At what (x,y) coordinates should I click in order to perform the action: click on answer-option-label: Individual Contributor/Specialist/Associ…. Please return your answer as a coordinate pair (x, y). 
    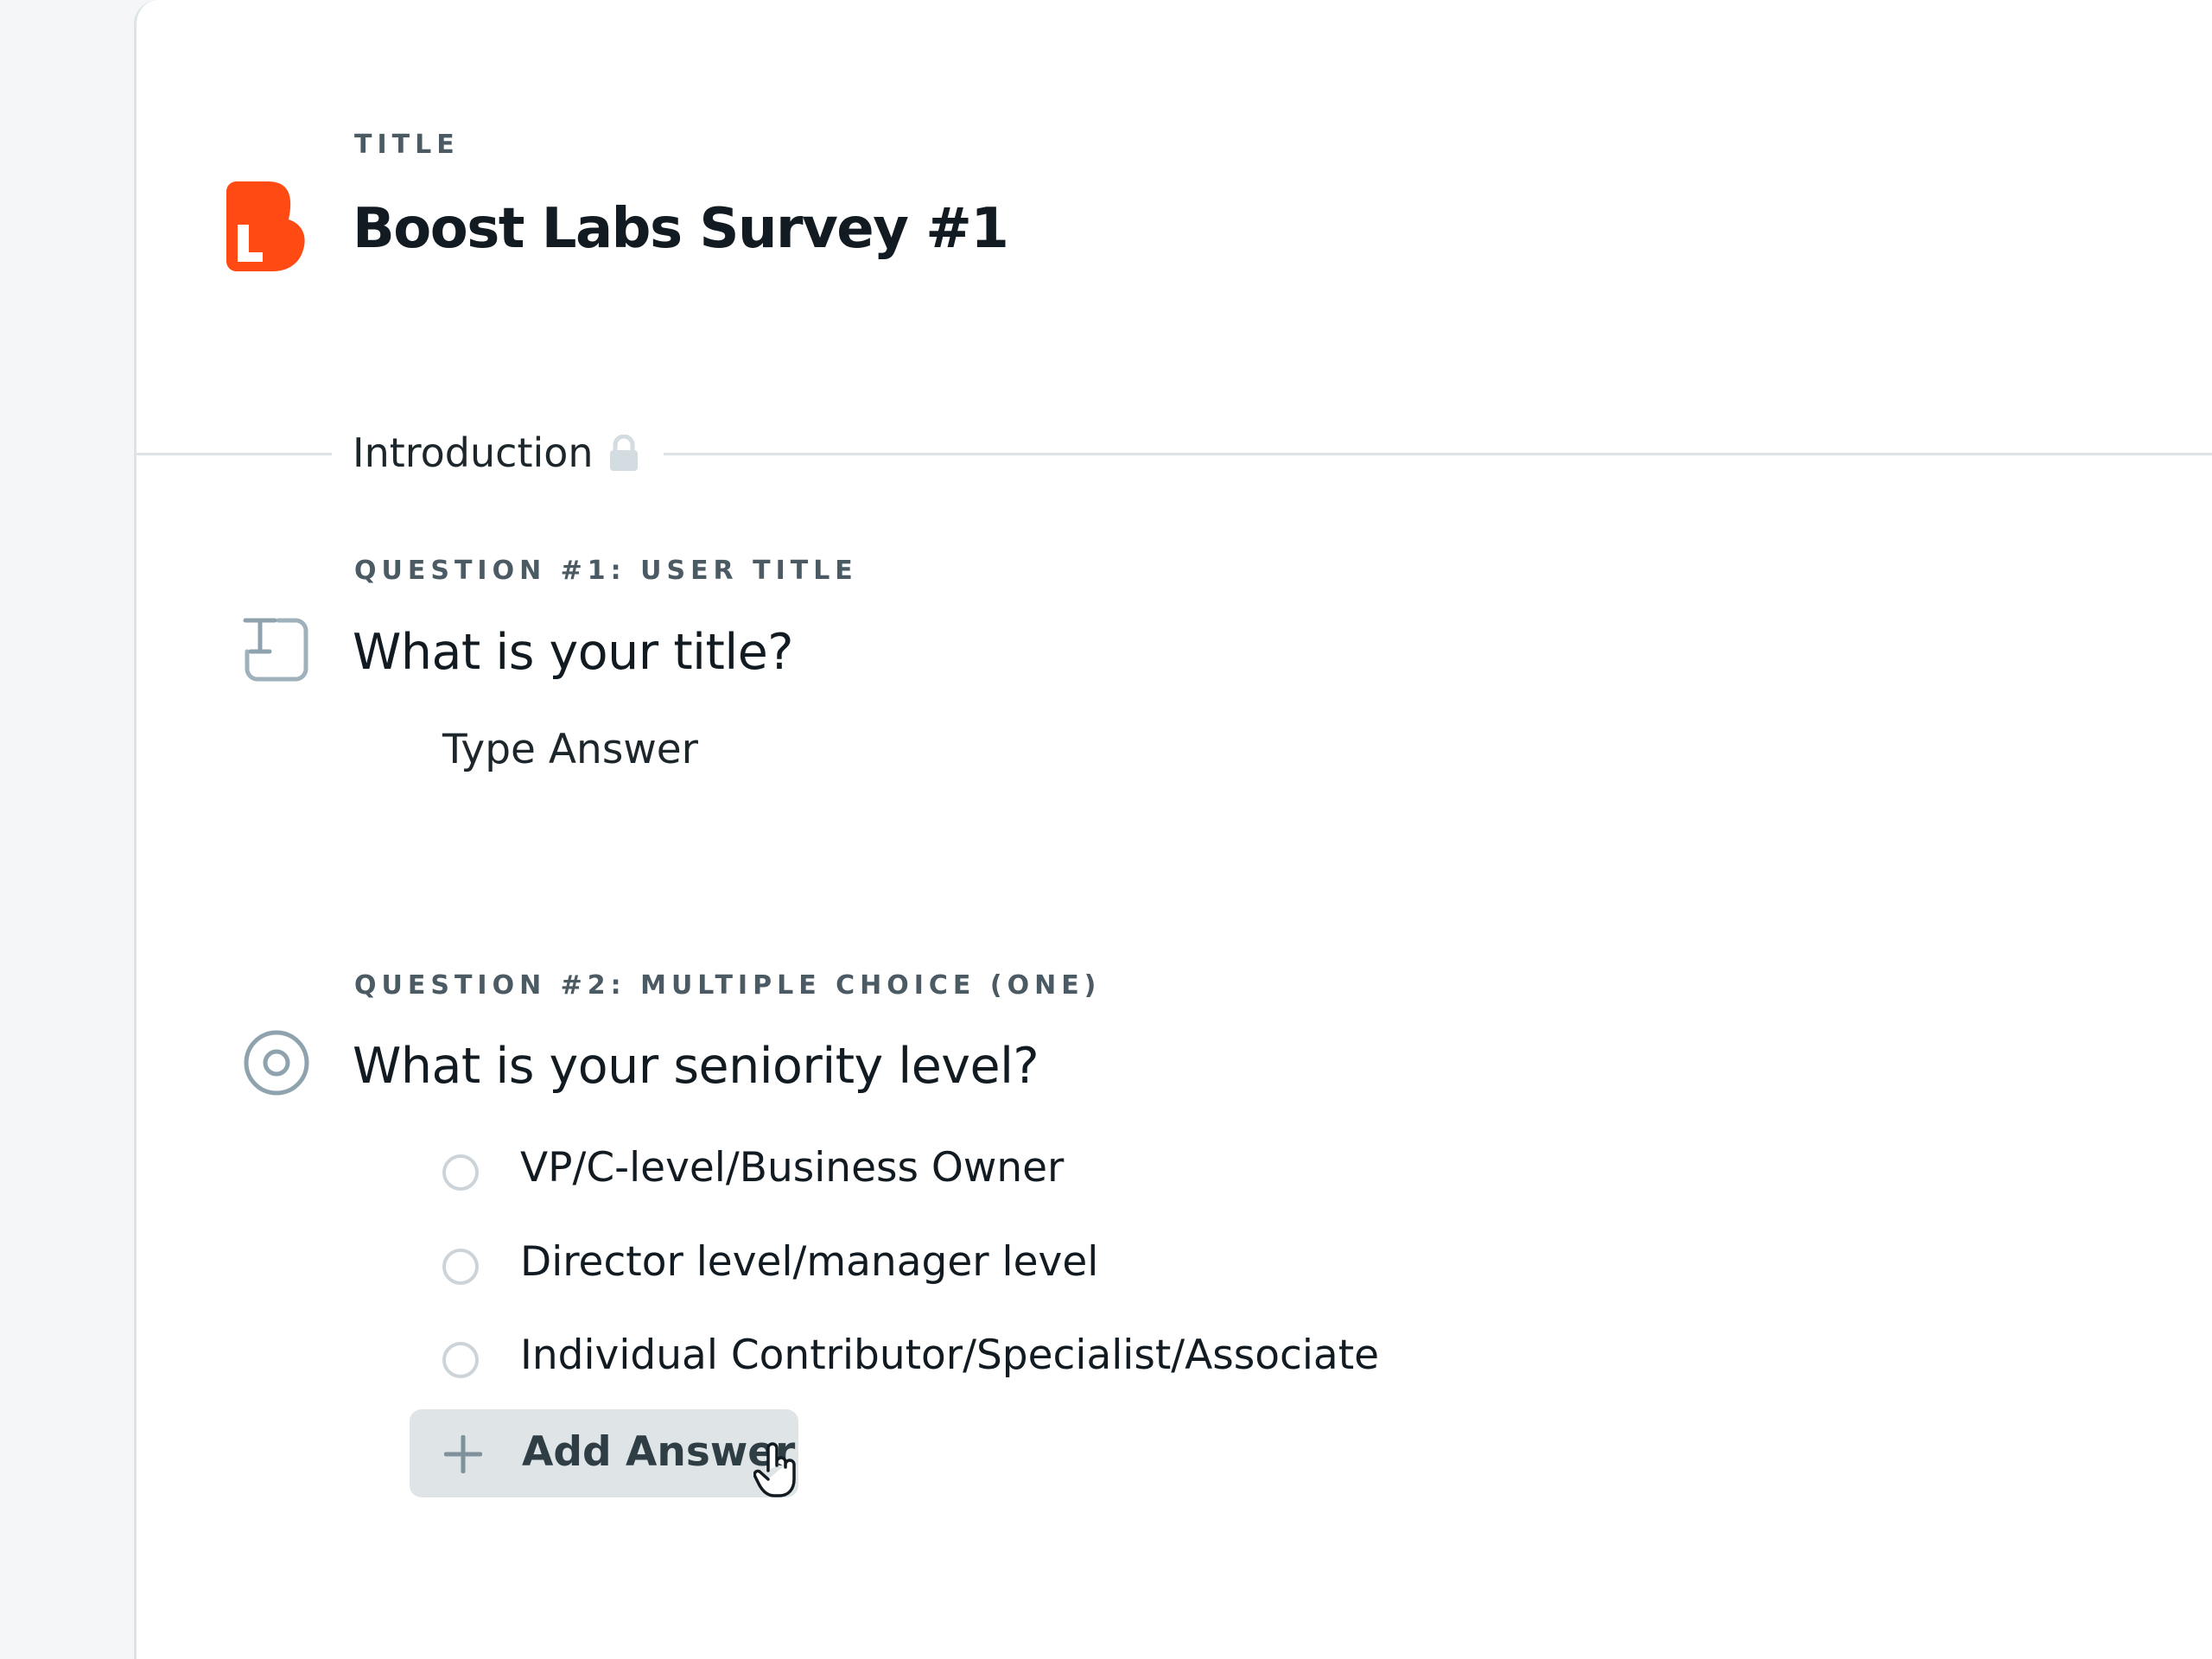
    Looking at the image, I should click on (949, 1355).